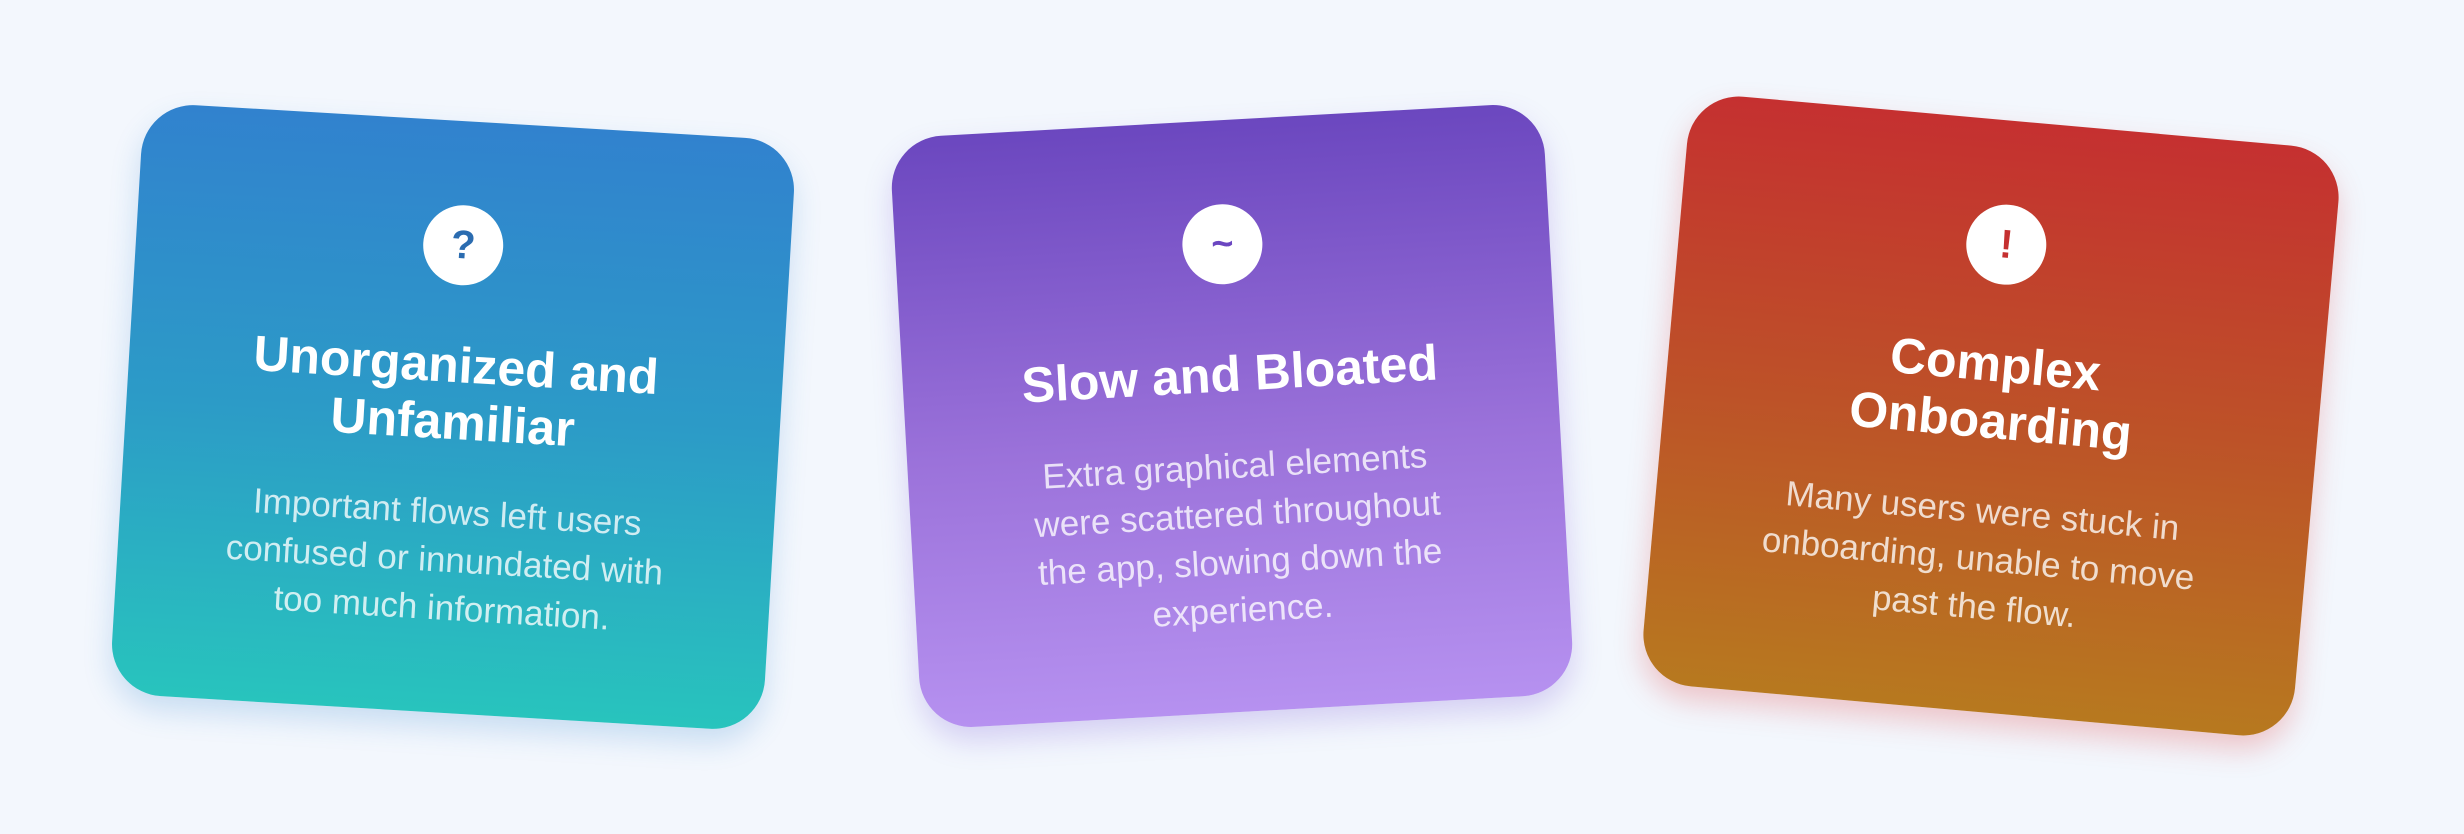 This screenshot has width=2464, height=834. What do you see at coordinates (441, 608) in the screenshot?
I see `card-description-line: too much information.` at bounding box center [441, 608].